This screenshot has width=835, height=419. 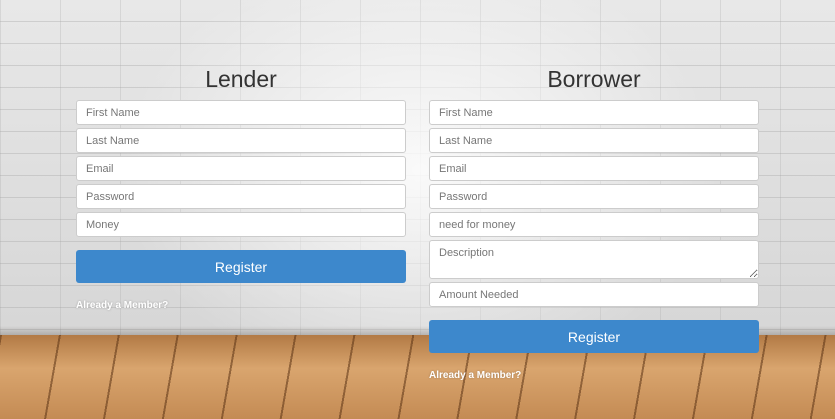 I want to click on lender-password-input, so click(x=241, y=196).